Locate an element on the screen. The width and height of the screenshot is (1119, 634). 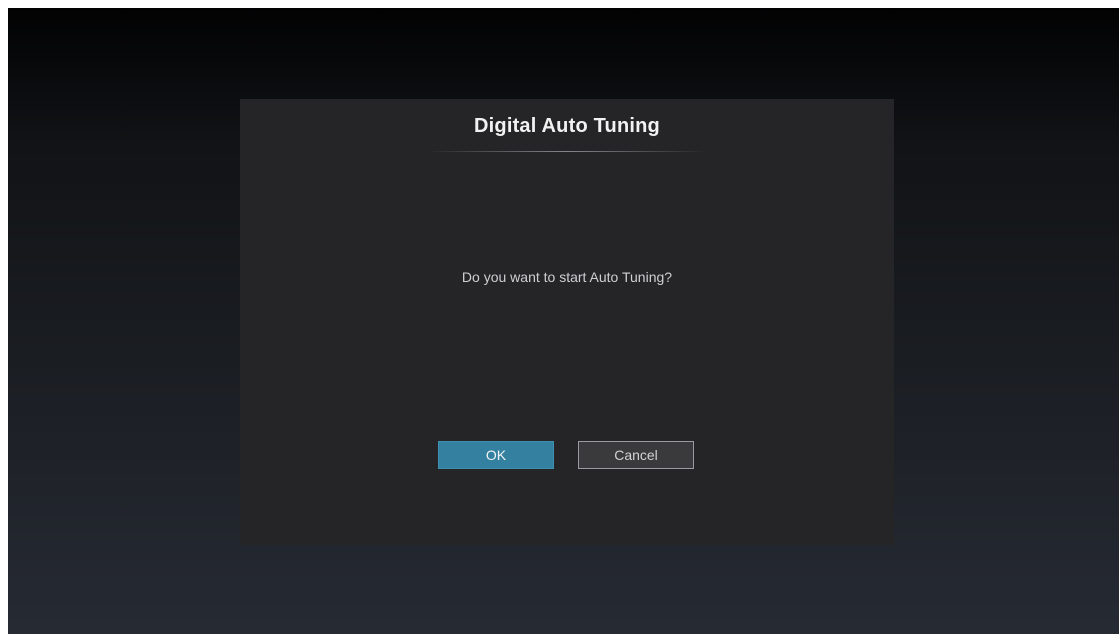
title-divider is located at coordinates (567, 151).